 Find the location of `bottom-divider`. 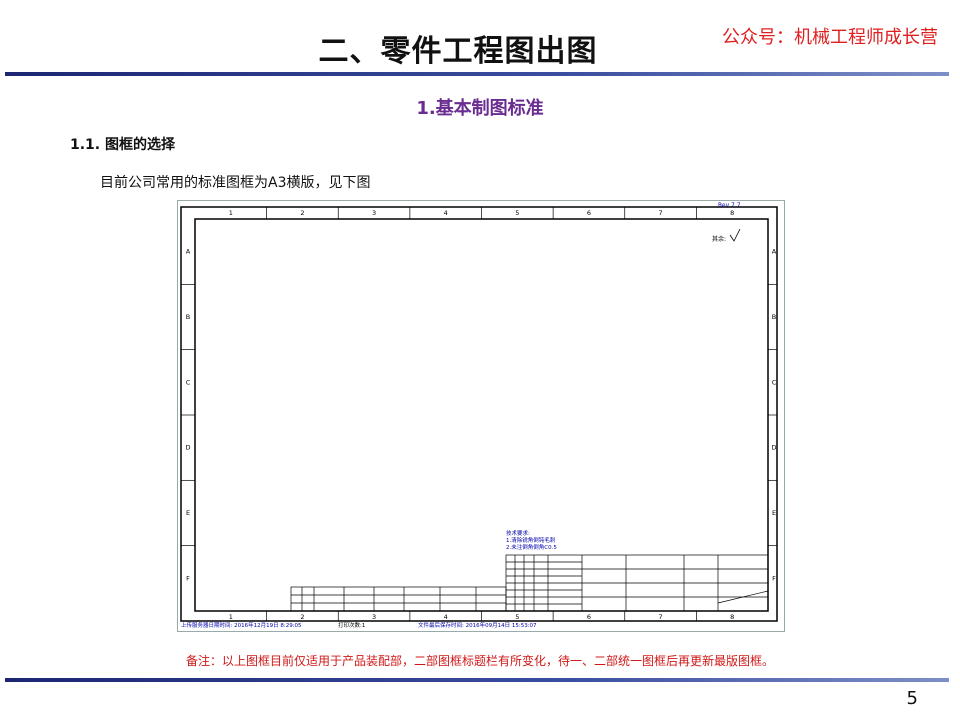

bottom-divider is located at coordinates (477, 680).